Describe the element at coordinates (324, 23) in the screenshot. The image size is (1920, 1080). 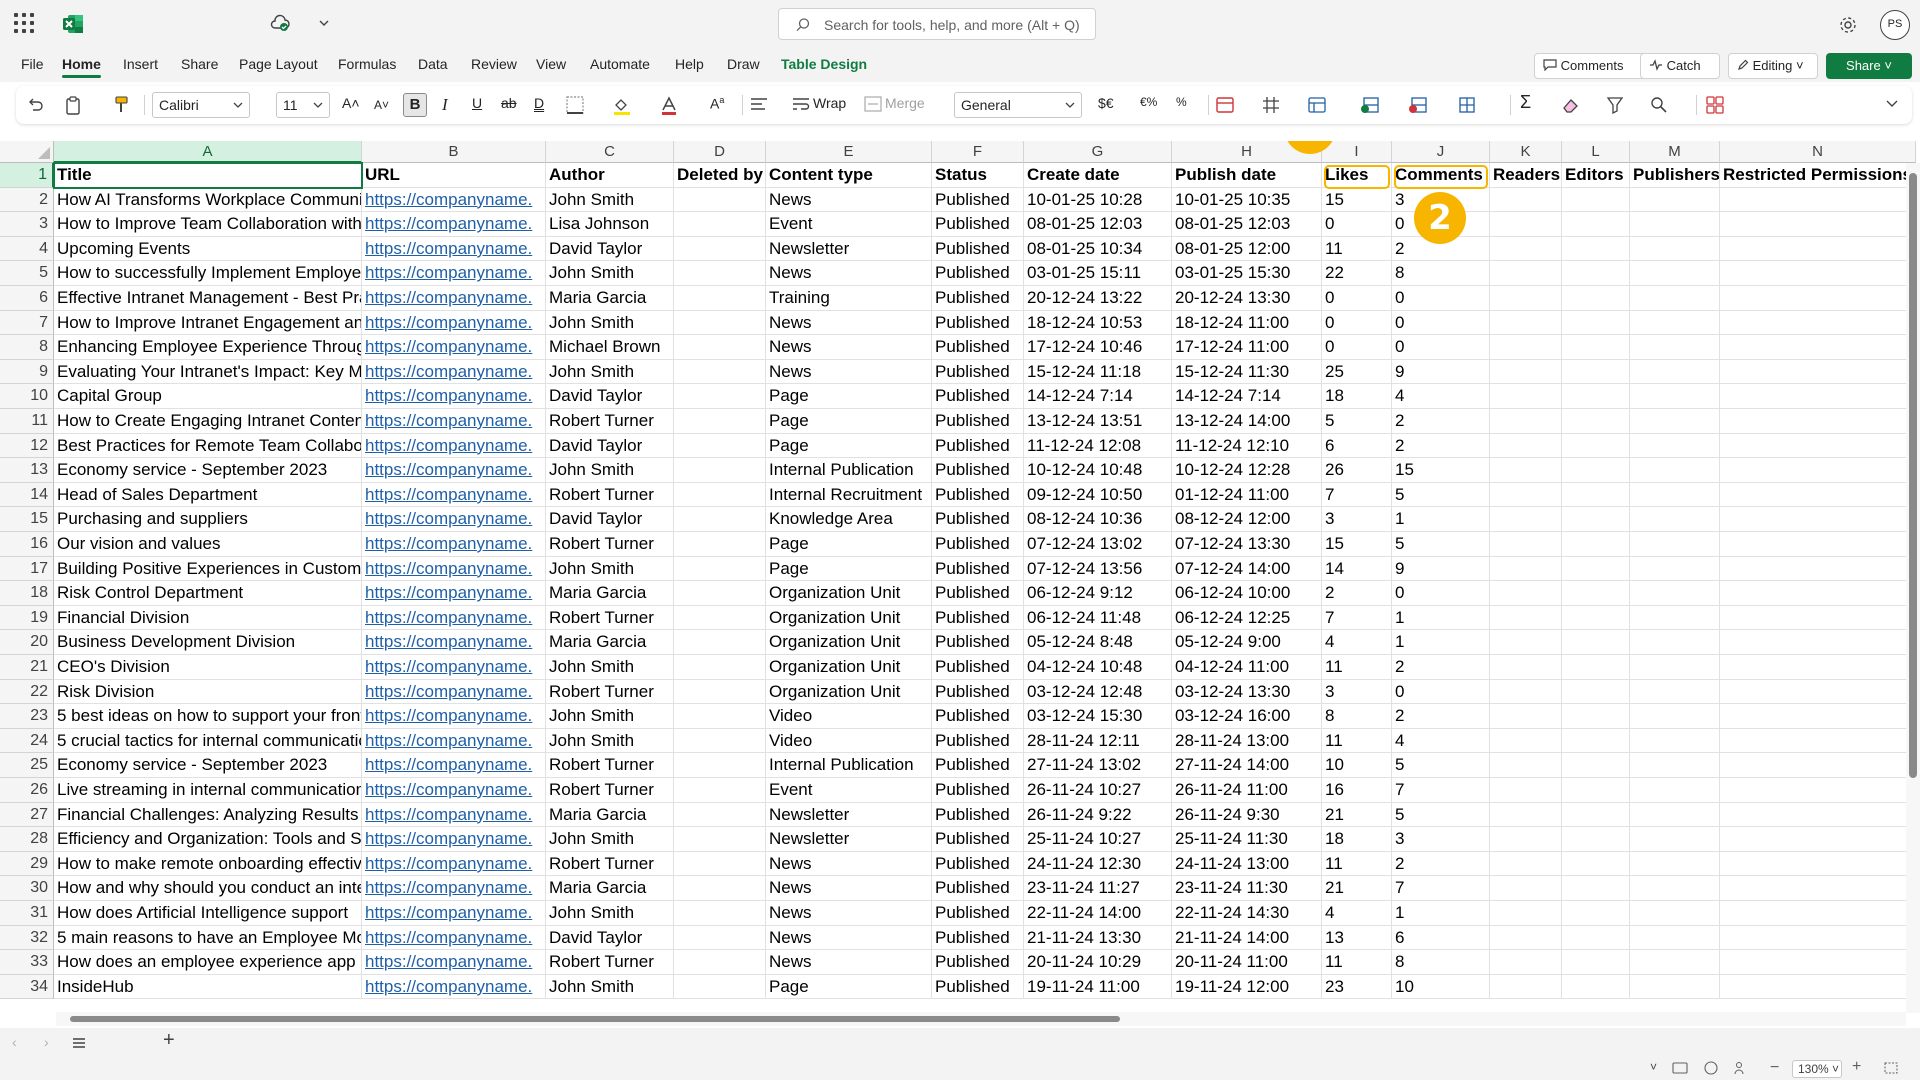
I see `chevron-down-icon` at that location.